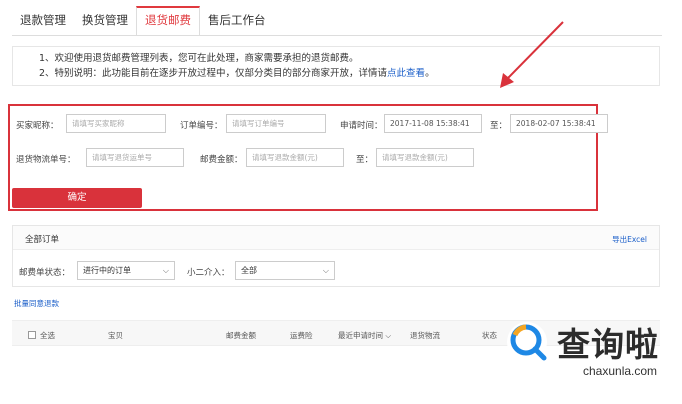 The image size is (682, 404). What do you see at coordinates (221, 160) in the screenshot?
I see `postage-amount-label: 邮费金额：` at bounding box center [221, 160].